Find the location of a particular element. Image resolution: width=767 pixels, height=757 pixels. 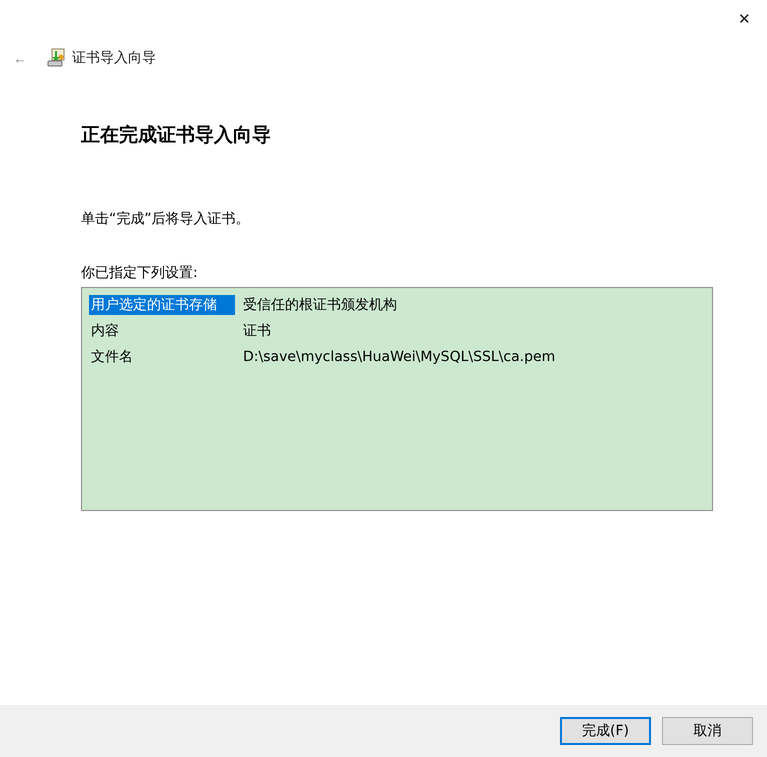

back-button: ← is located at coordinates (20, 58).